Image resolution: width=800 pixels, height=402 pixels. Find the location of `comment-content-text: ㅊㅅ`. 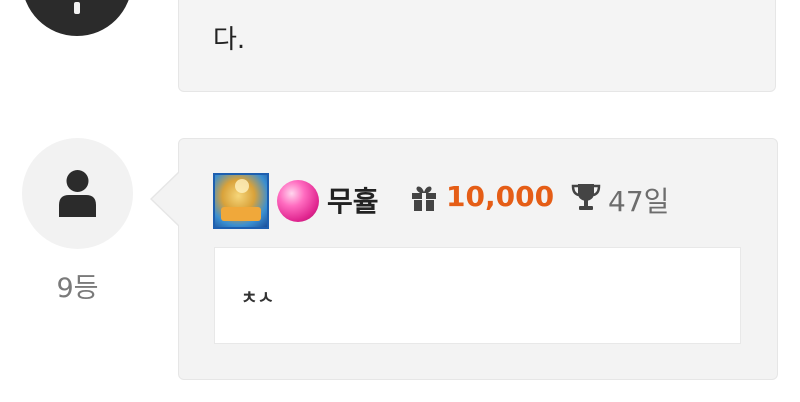

comment-content-text: ㅊㅅ is located at coordinates (258, 298).